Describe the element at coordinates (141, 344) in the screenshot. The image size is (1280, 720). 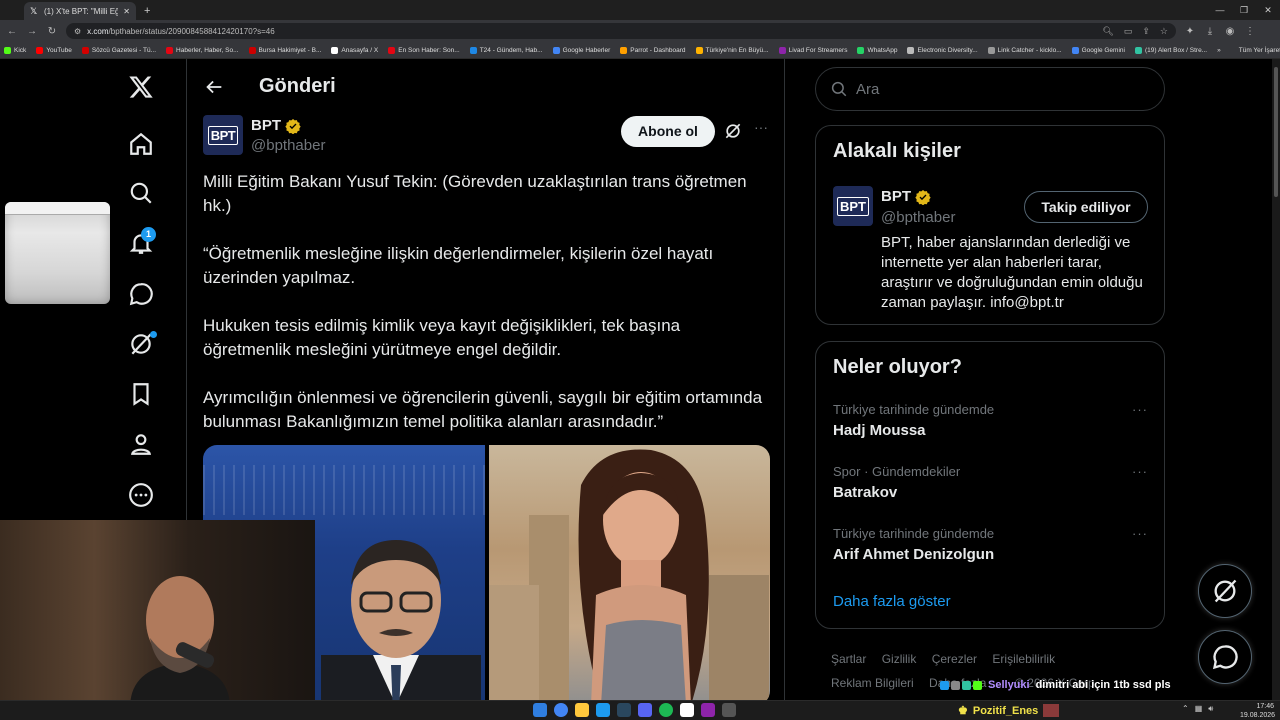
I see `nav-grok` at that location.